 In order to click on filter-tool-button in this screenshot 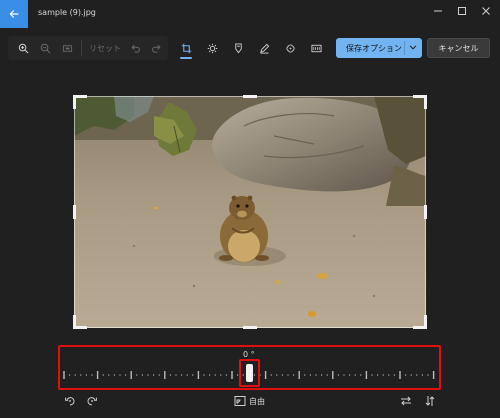, I will do `click(238, 48)`.